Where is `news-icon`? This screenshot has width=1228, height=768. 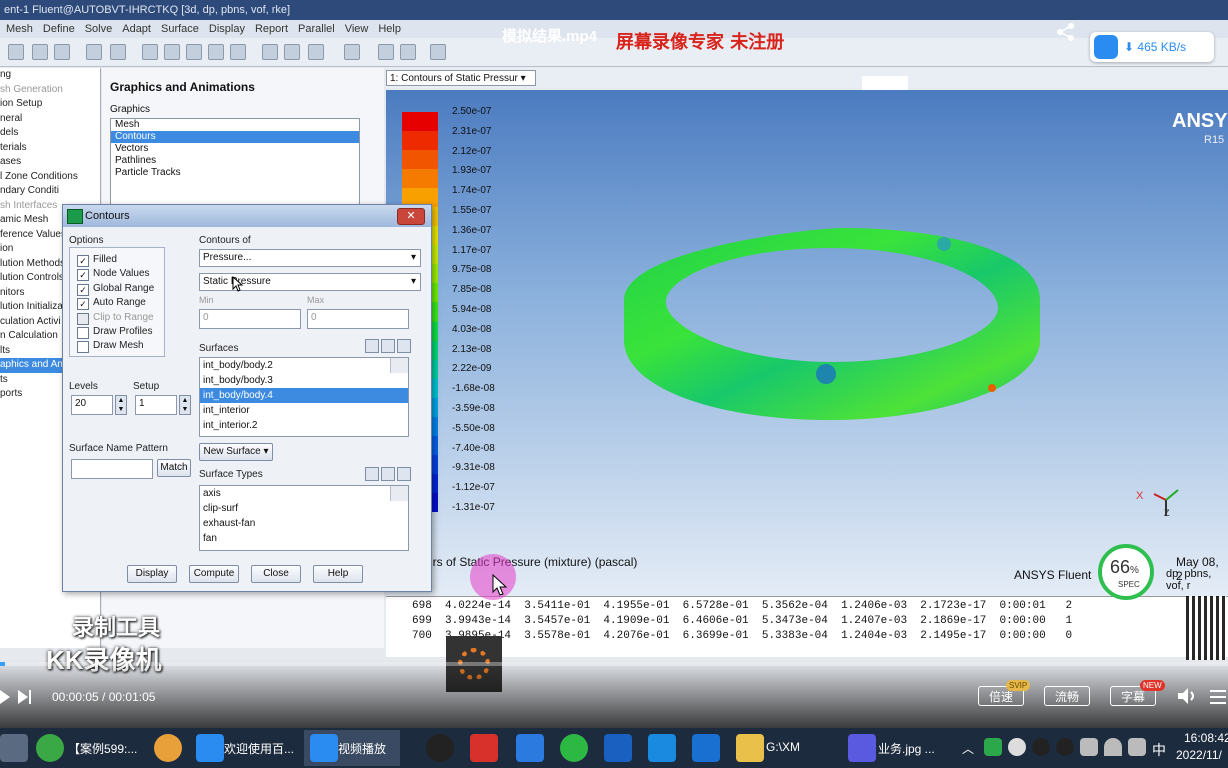
news-icon is located at coordinates (484, 748).